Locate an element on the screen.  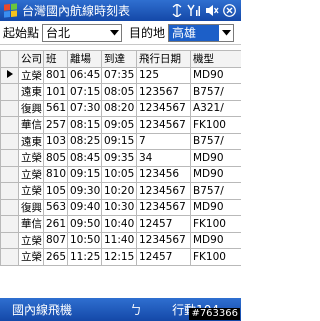
table-row: 華信 261 09:50 10:40 12457 FK100 is located at coordinates (120, 224).